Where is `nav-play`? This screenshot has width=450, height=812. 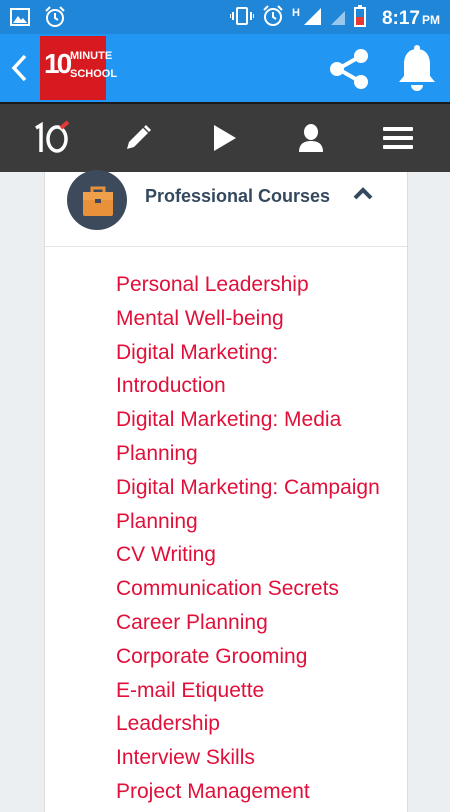 nav-play is located at coordinates (224, 138).